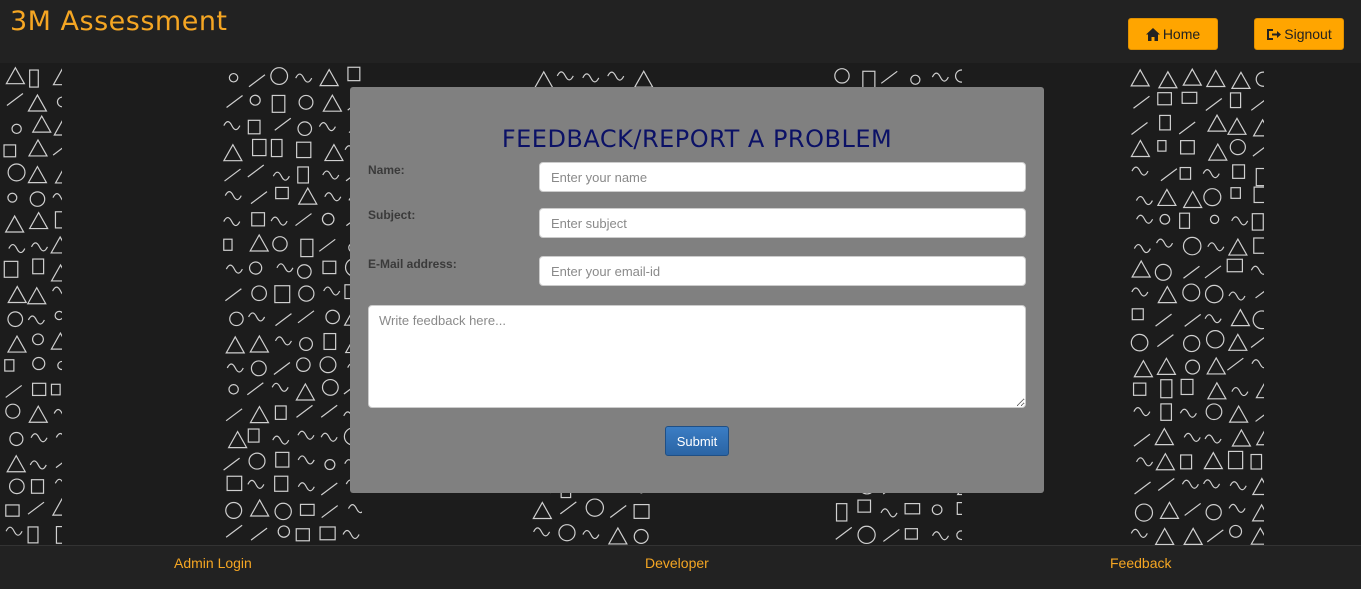 This screenshot has width=1361, height=589. I want to click on signout-icon, so click(1274, 34).